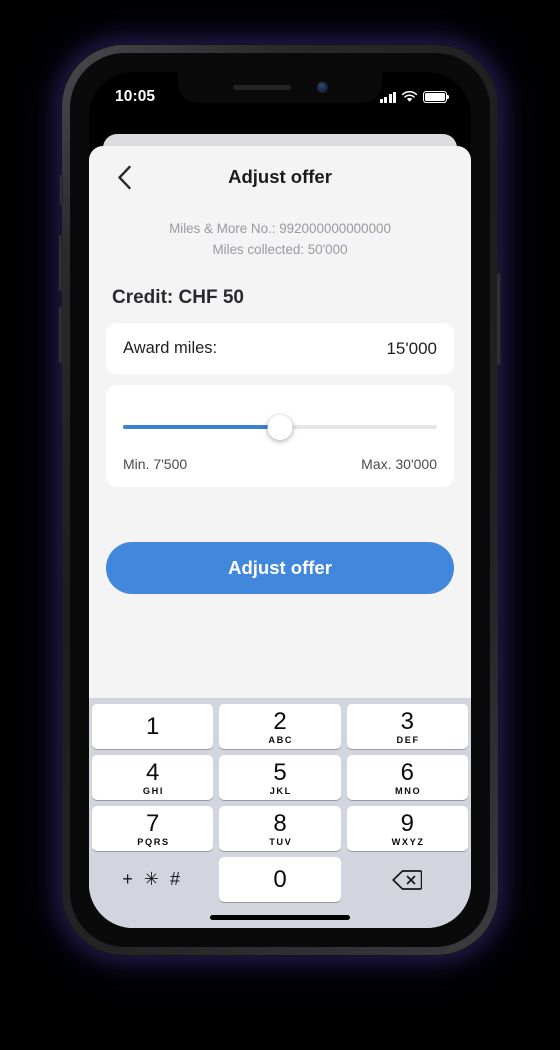  What do you see at coordinates (409, 96) in the screenshot?
I see `wifi-icon` at bounding box center [409, 96].